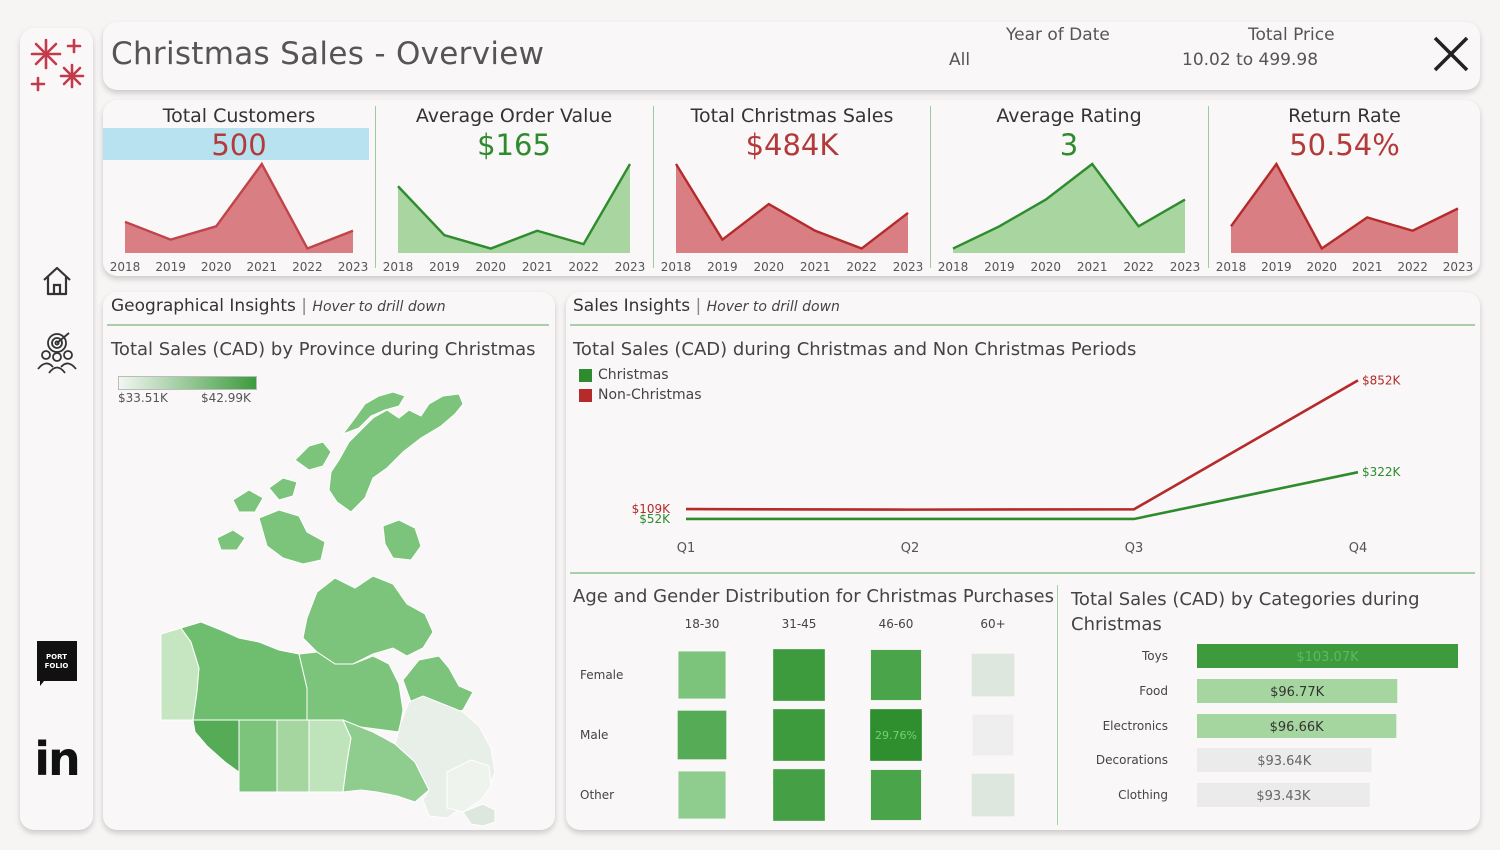 The width and height of the screenshot is (1500, 850). Describe the element at coordinates (1245, 599) in the screenshot. I see `bar-chart-title-line1: Total Sales (CAD) by Categories during` at that location.